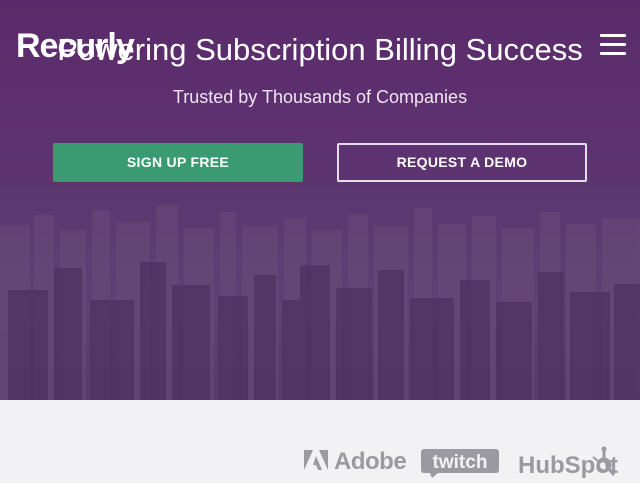 This screenshot has height=483, width=640. I want to click on recurly-logo: Recurly, so click(75, 46).